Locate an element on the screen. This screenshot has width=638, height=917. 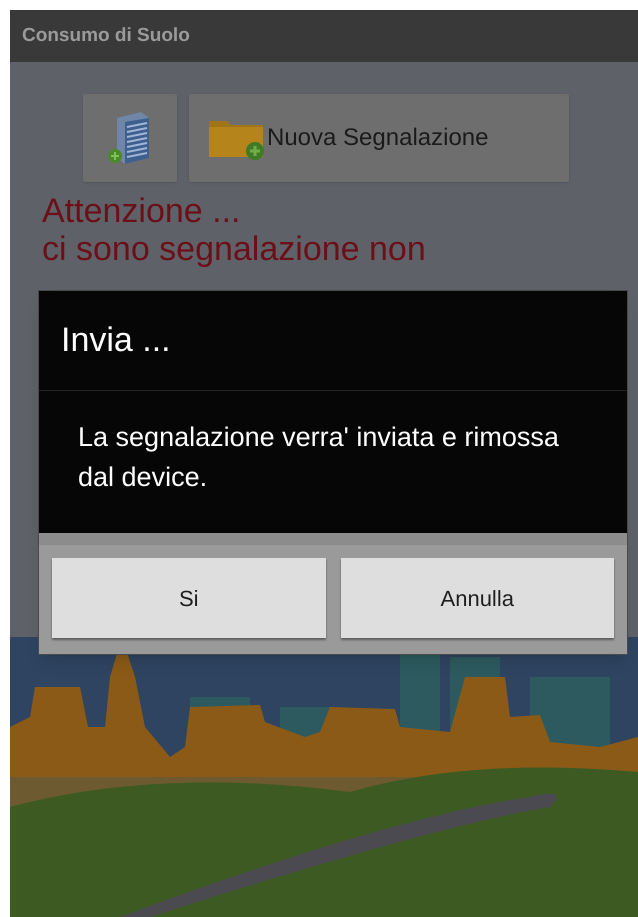
dialog-button: Si is located at coordinates (189, 598).